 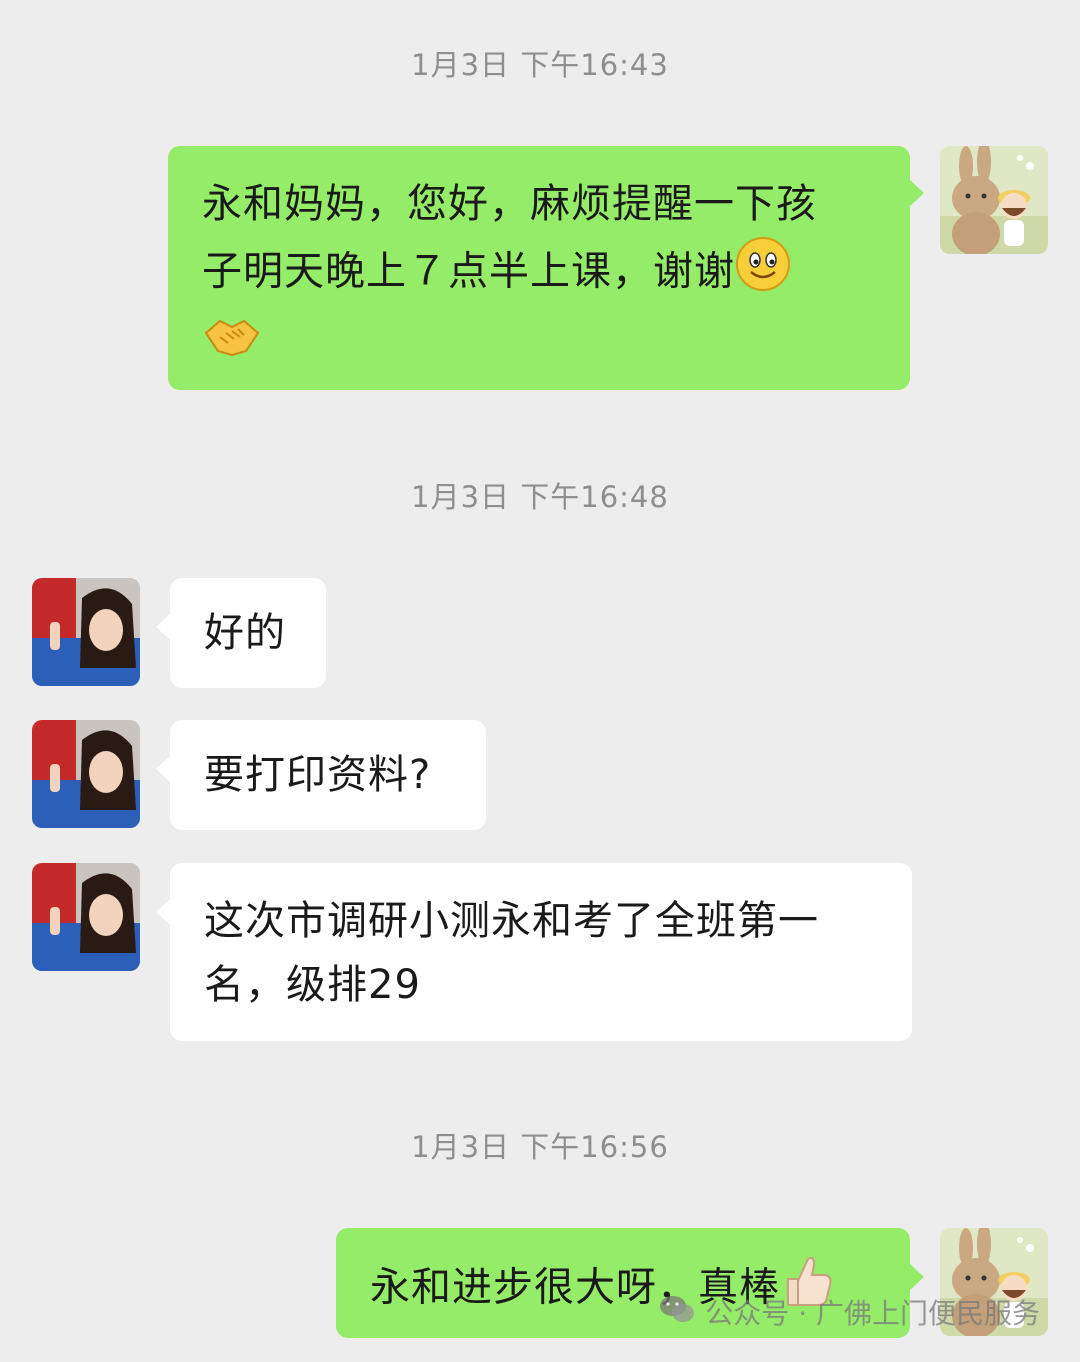 I want to click on watermark: 公众号 · 广佛上门便民服务, so click(x=849, y=1312).